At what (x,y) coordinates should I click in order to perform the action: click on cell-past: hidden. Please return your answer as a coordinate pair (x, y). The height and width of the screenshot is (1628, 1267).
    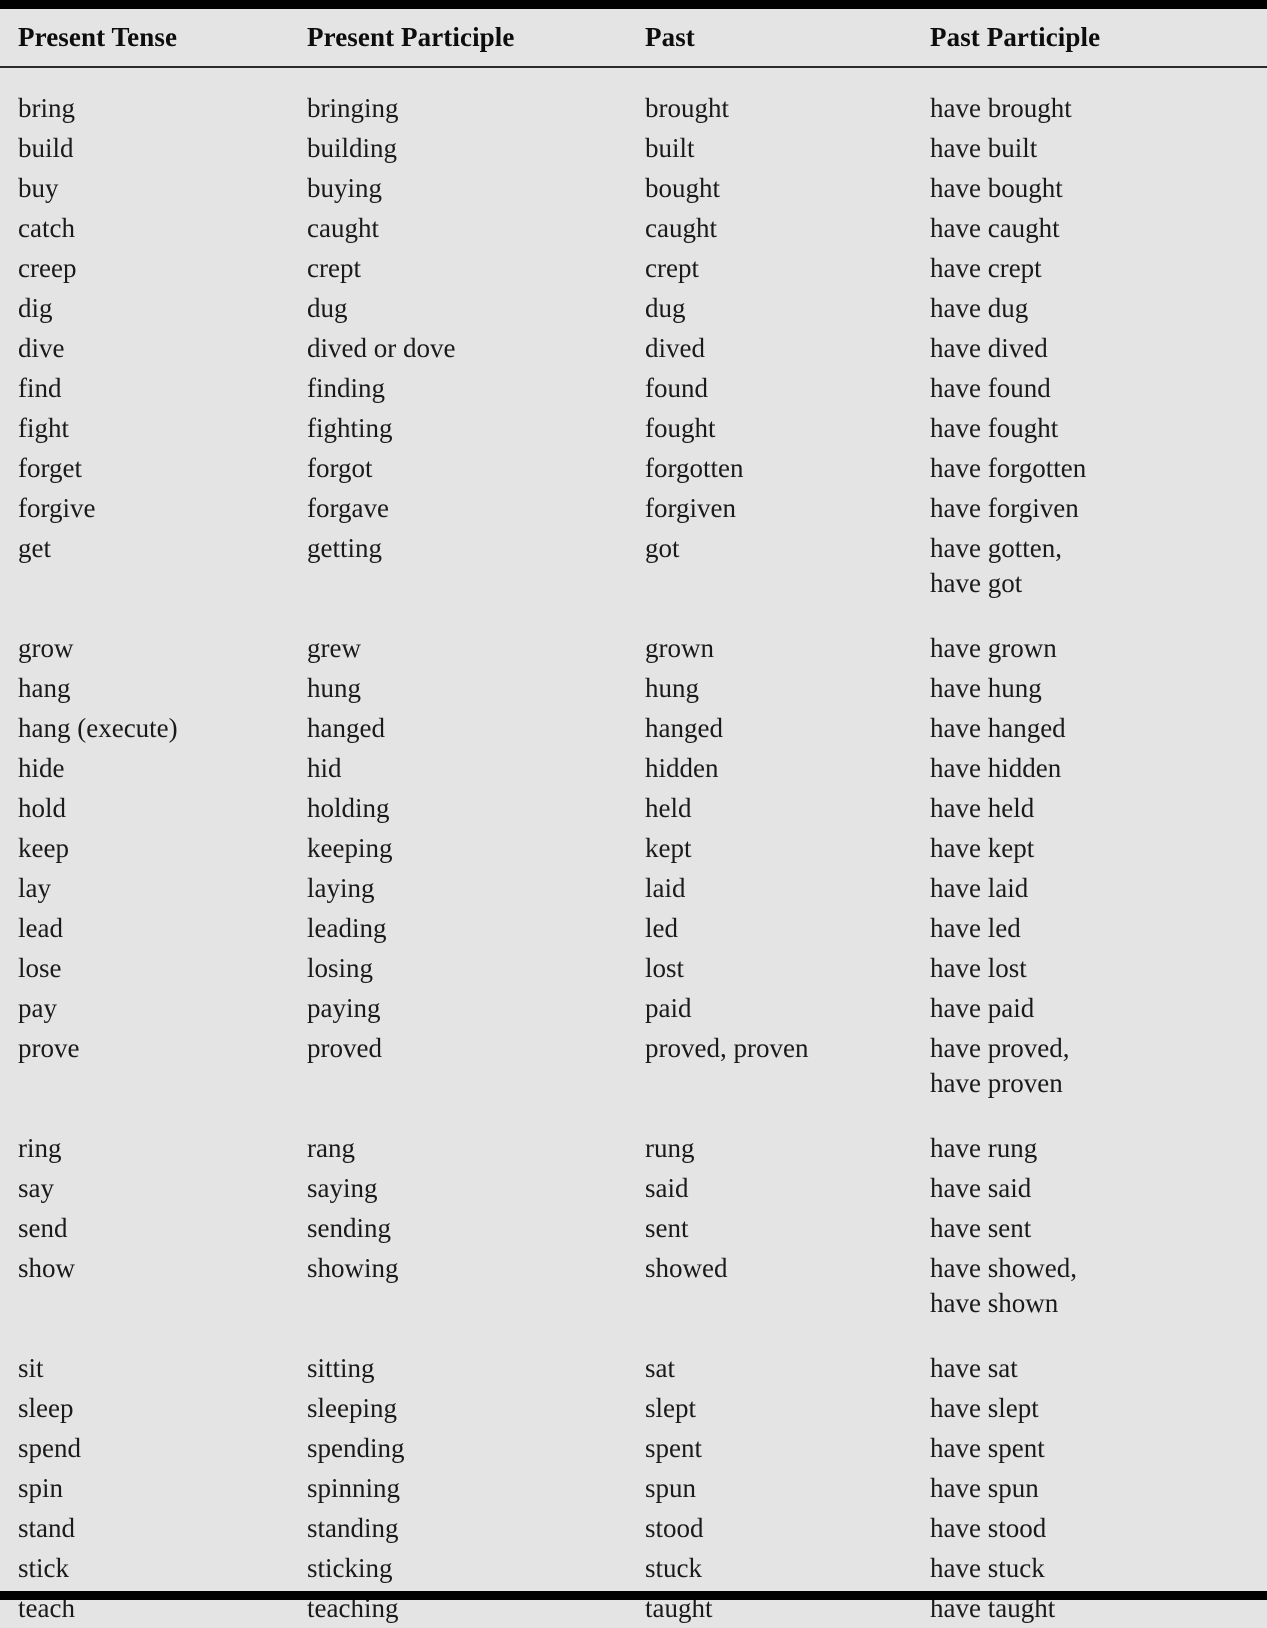
    Looking at the image, I should click on (682, 768).